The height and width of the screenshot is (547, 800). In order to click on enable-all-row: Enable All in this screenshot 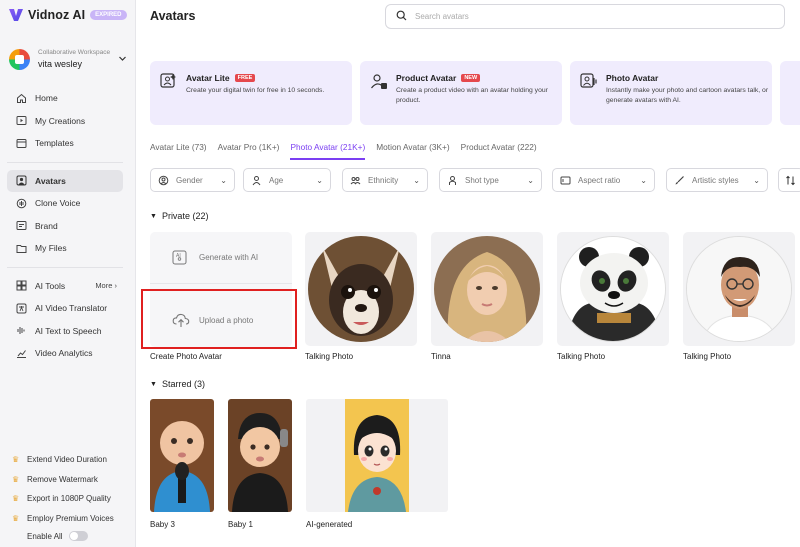, I will do `click(57, 536)`.